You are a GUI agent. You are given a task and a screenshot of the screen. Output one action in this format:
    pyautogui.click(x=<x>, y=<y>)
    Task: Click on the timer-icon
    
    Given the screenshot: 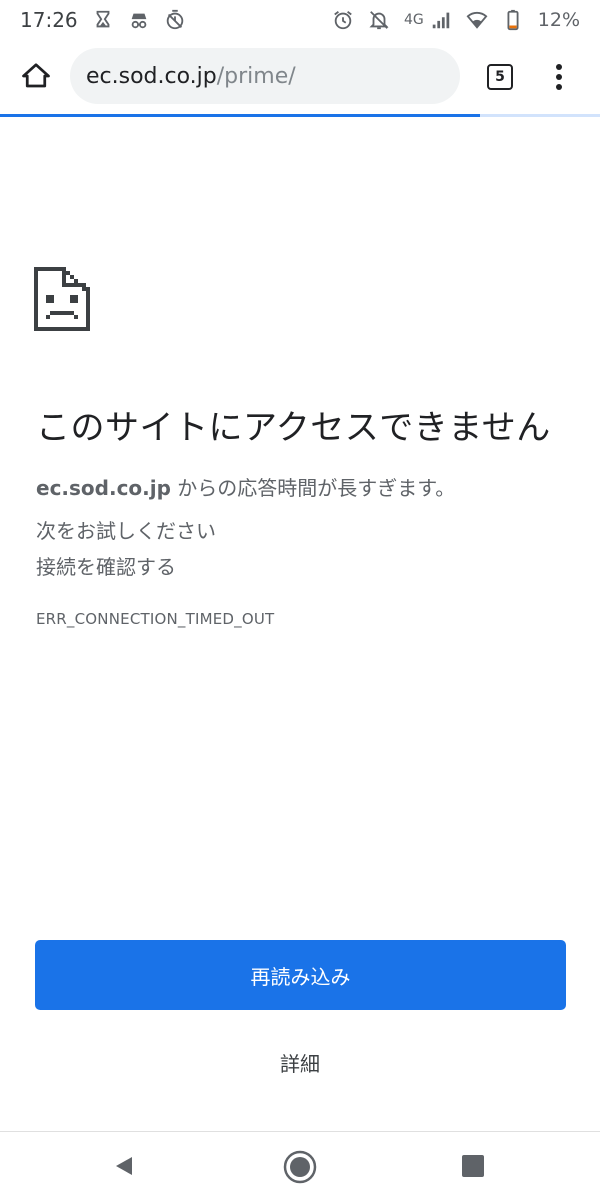 What is the action you would take?
    pyautogui.click(x=175, y=20)
    